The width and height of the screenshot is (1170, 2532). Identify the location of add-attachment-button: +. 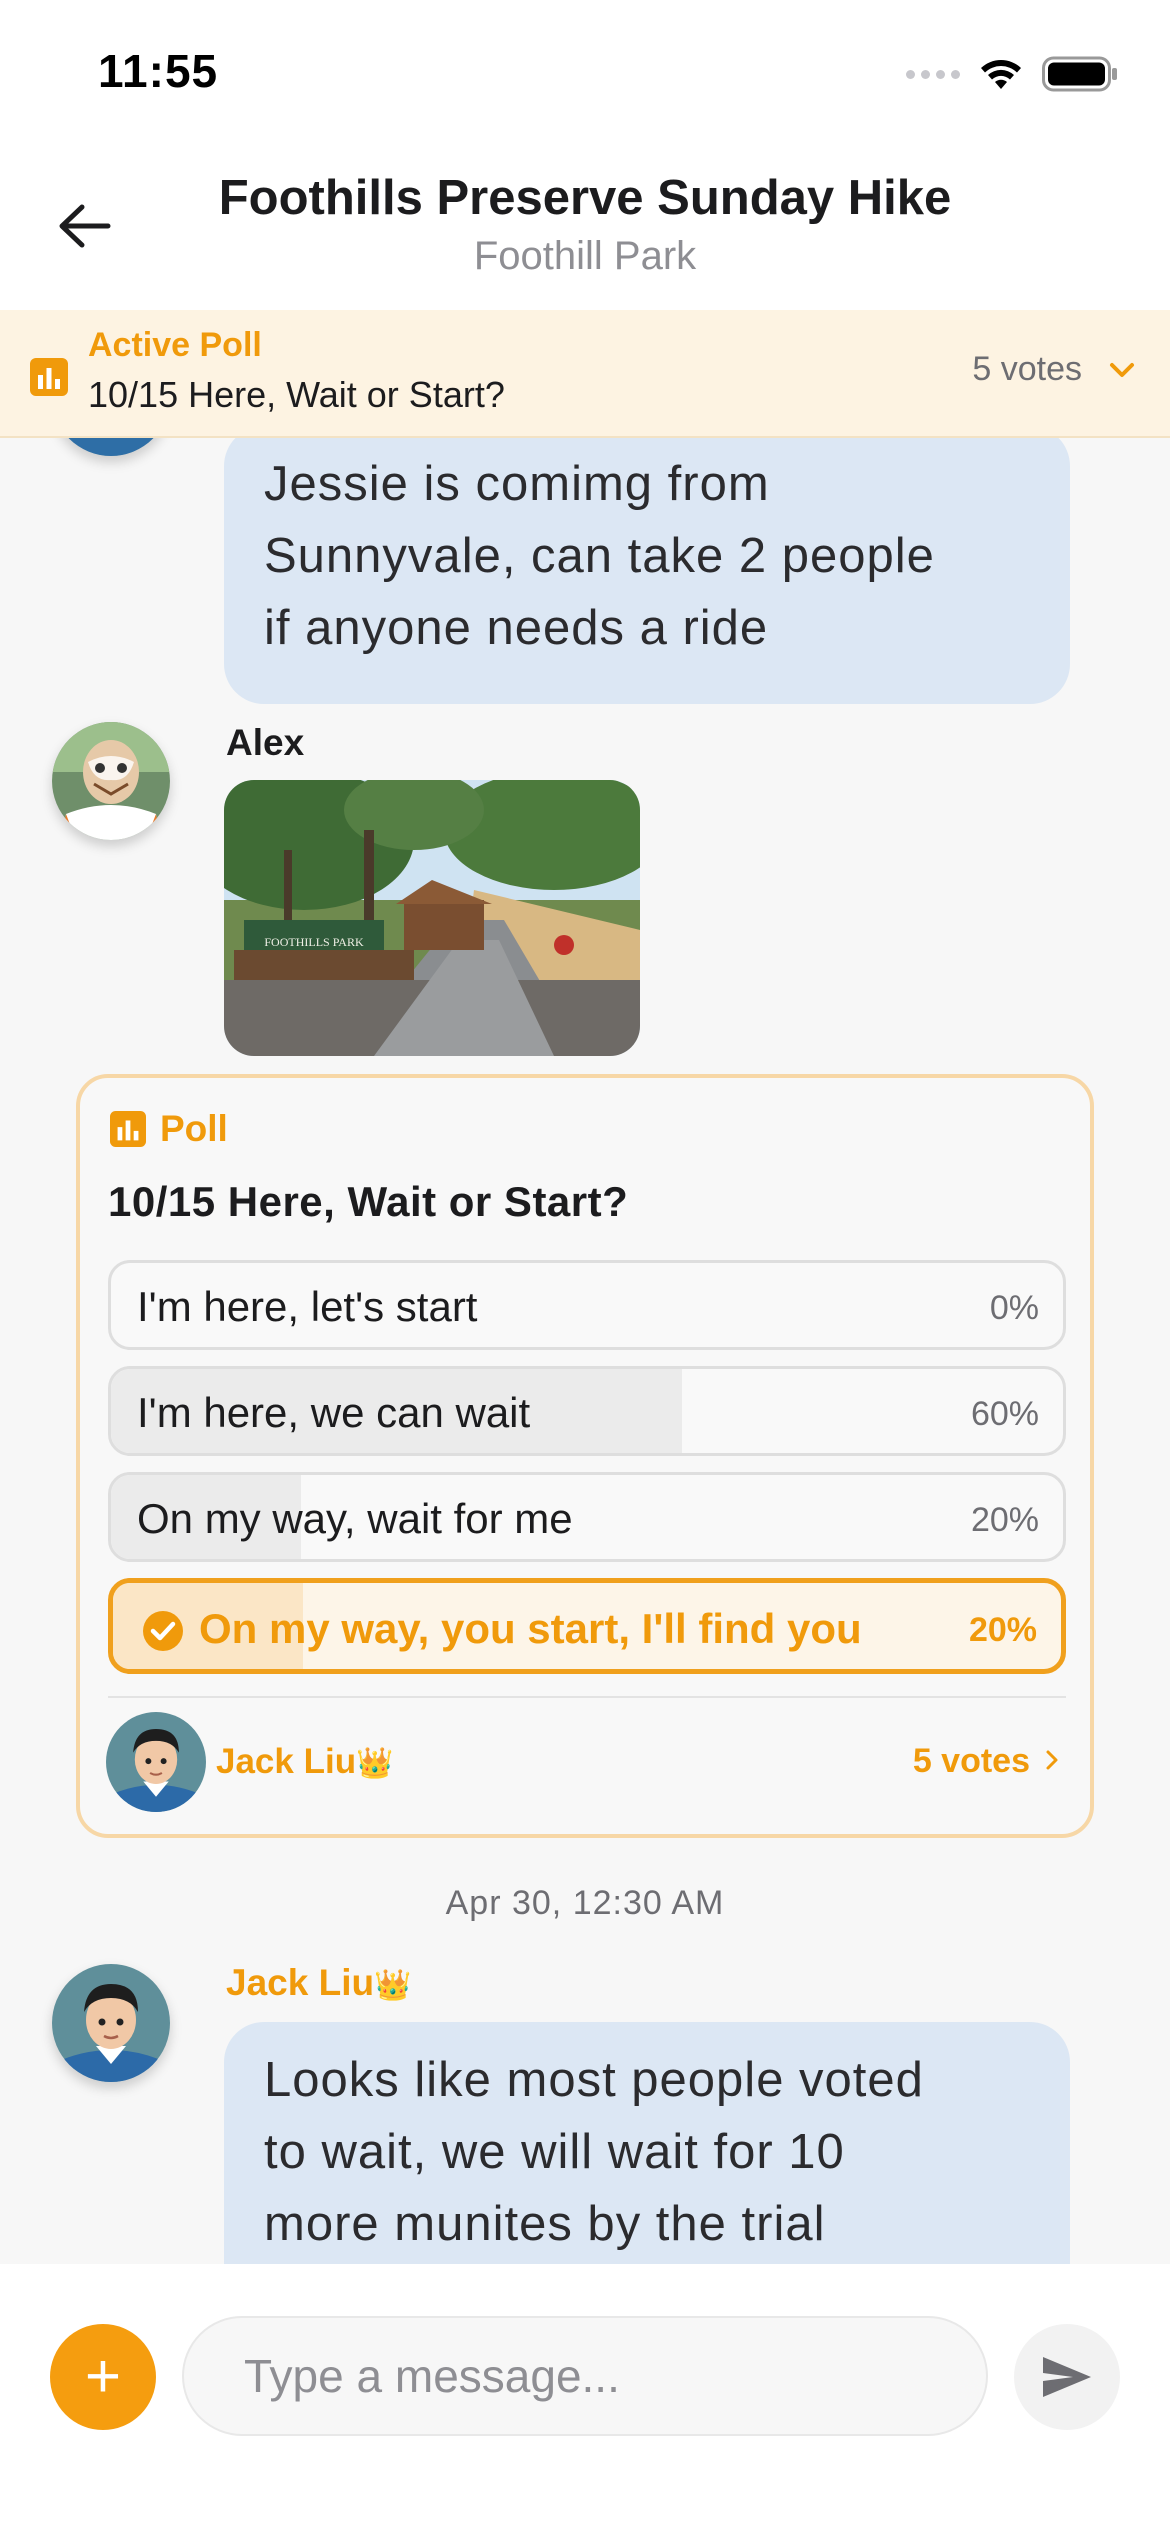
(103, 2377).